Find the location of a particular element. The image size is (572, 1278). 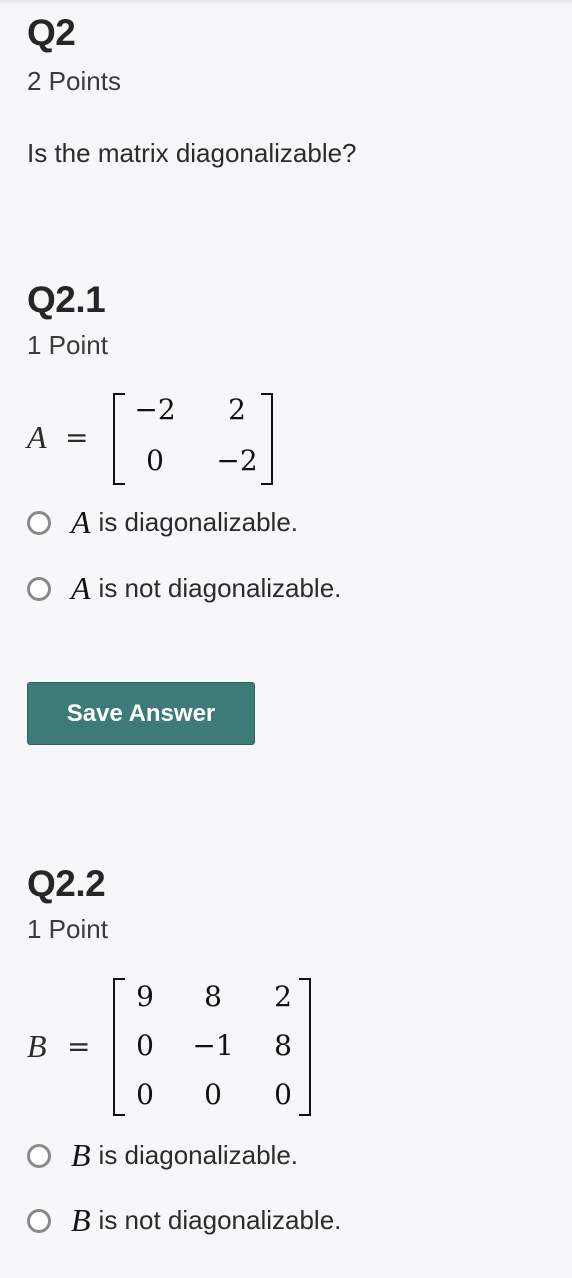

option-b-not-diagonalizable: B is not diagonalizable. is located at coordinates (184, 1220).